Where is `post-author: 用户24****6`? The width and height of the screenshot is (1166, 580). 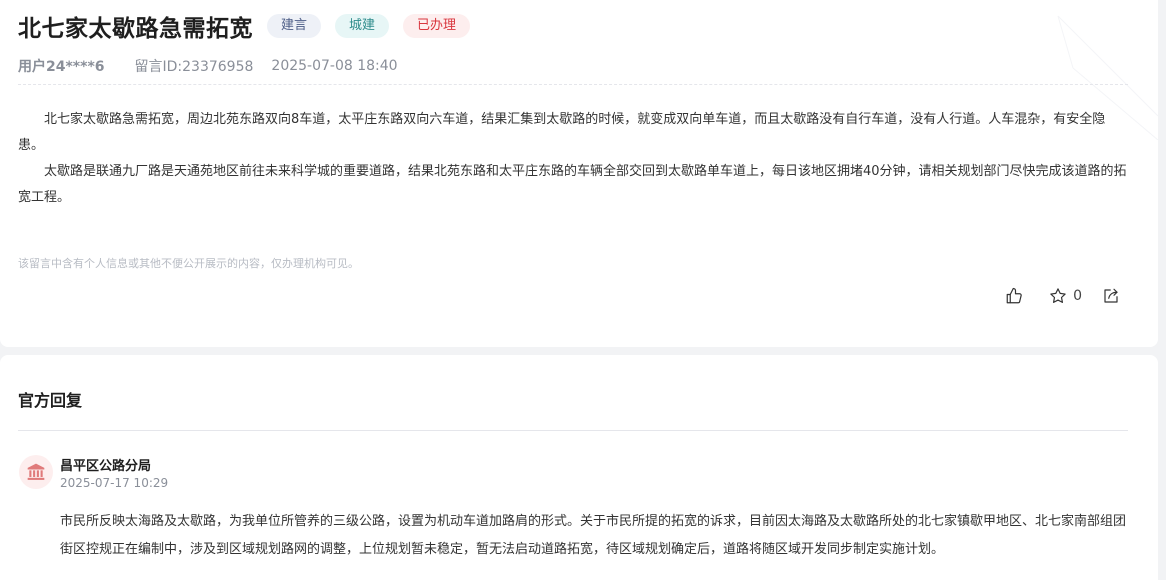
post-author: 用户24****6 is located at coordinates (61, 67).